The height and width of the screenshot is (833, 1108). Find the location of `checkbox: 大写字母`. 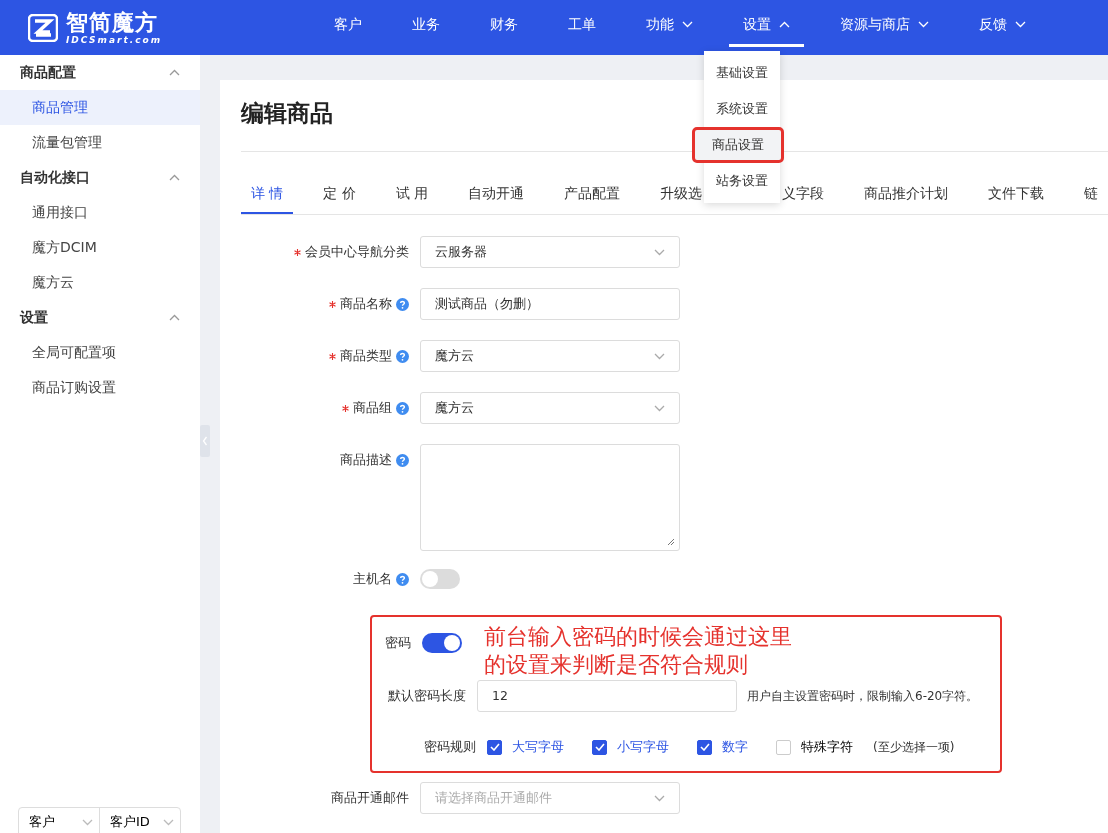

checkbox: 大写字母 is located at coordinates (525, 747).